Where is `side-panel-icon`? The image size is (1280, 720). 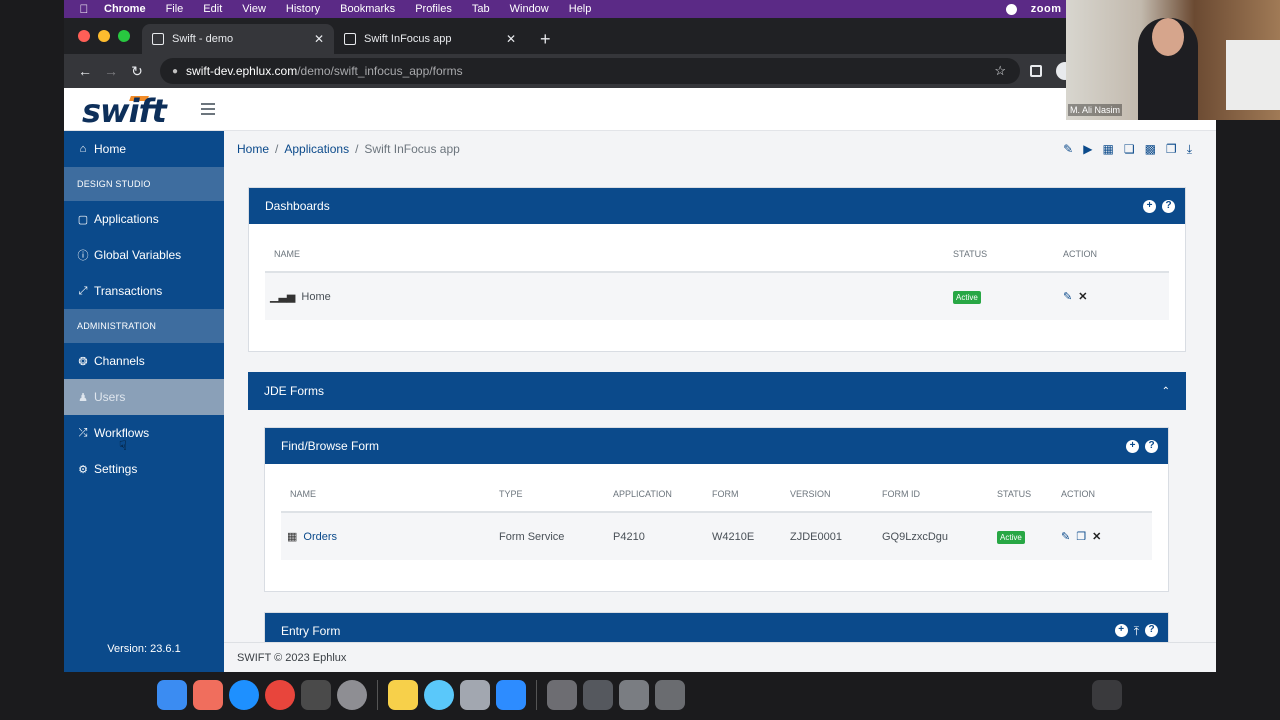
side-panel-icon is located at coordinates (1036, 71).